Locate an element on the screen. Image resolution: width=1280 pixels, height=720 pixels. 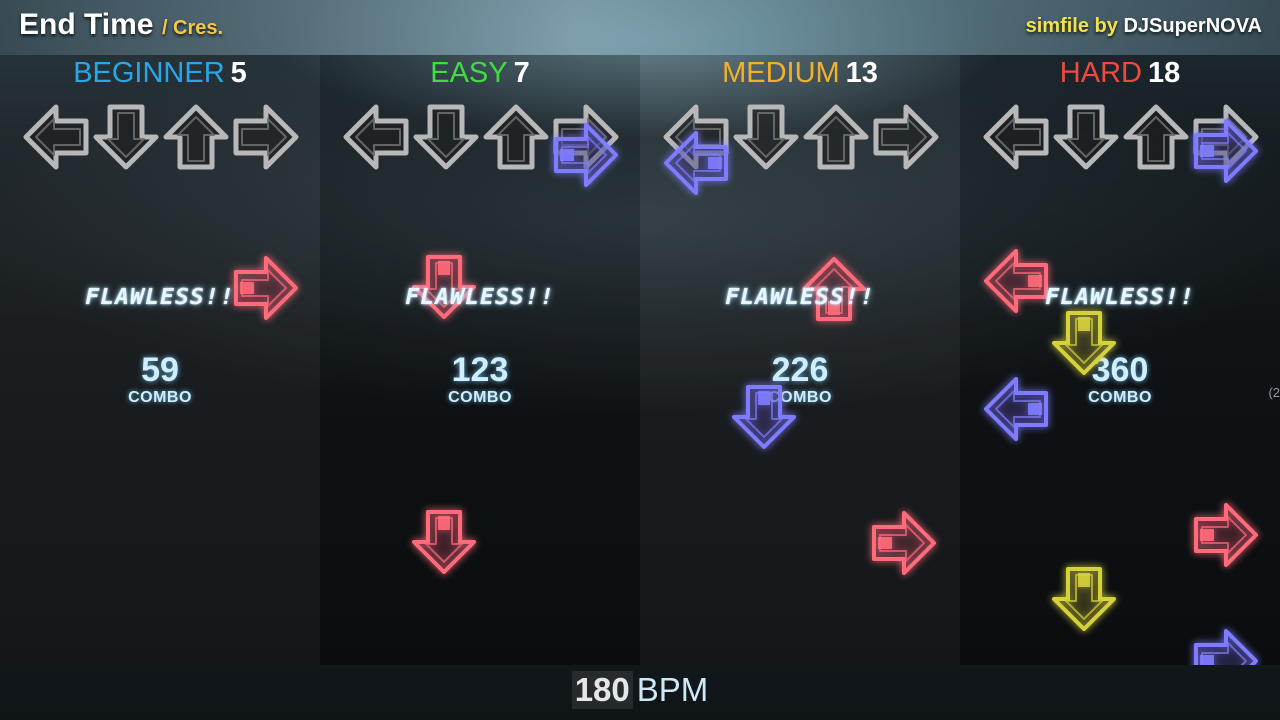
difficulty-name: BEGINNER is located at coordinates (149, 73).